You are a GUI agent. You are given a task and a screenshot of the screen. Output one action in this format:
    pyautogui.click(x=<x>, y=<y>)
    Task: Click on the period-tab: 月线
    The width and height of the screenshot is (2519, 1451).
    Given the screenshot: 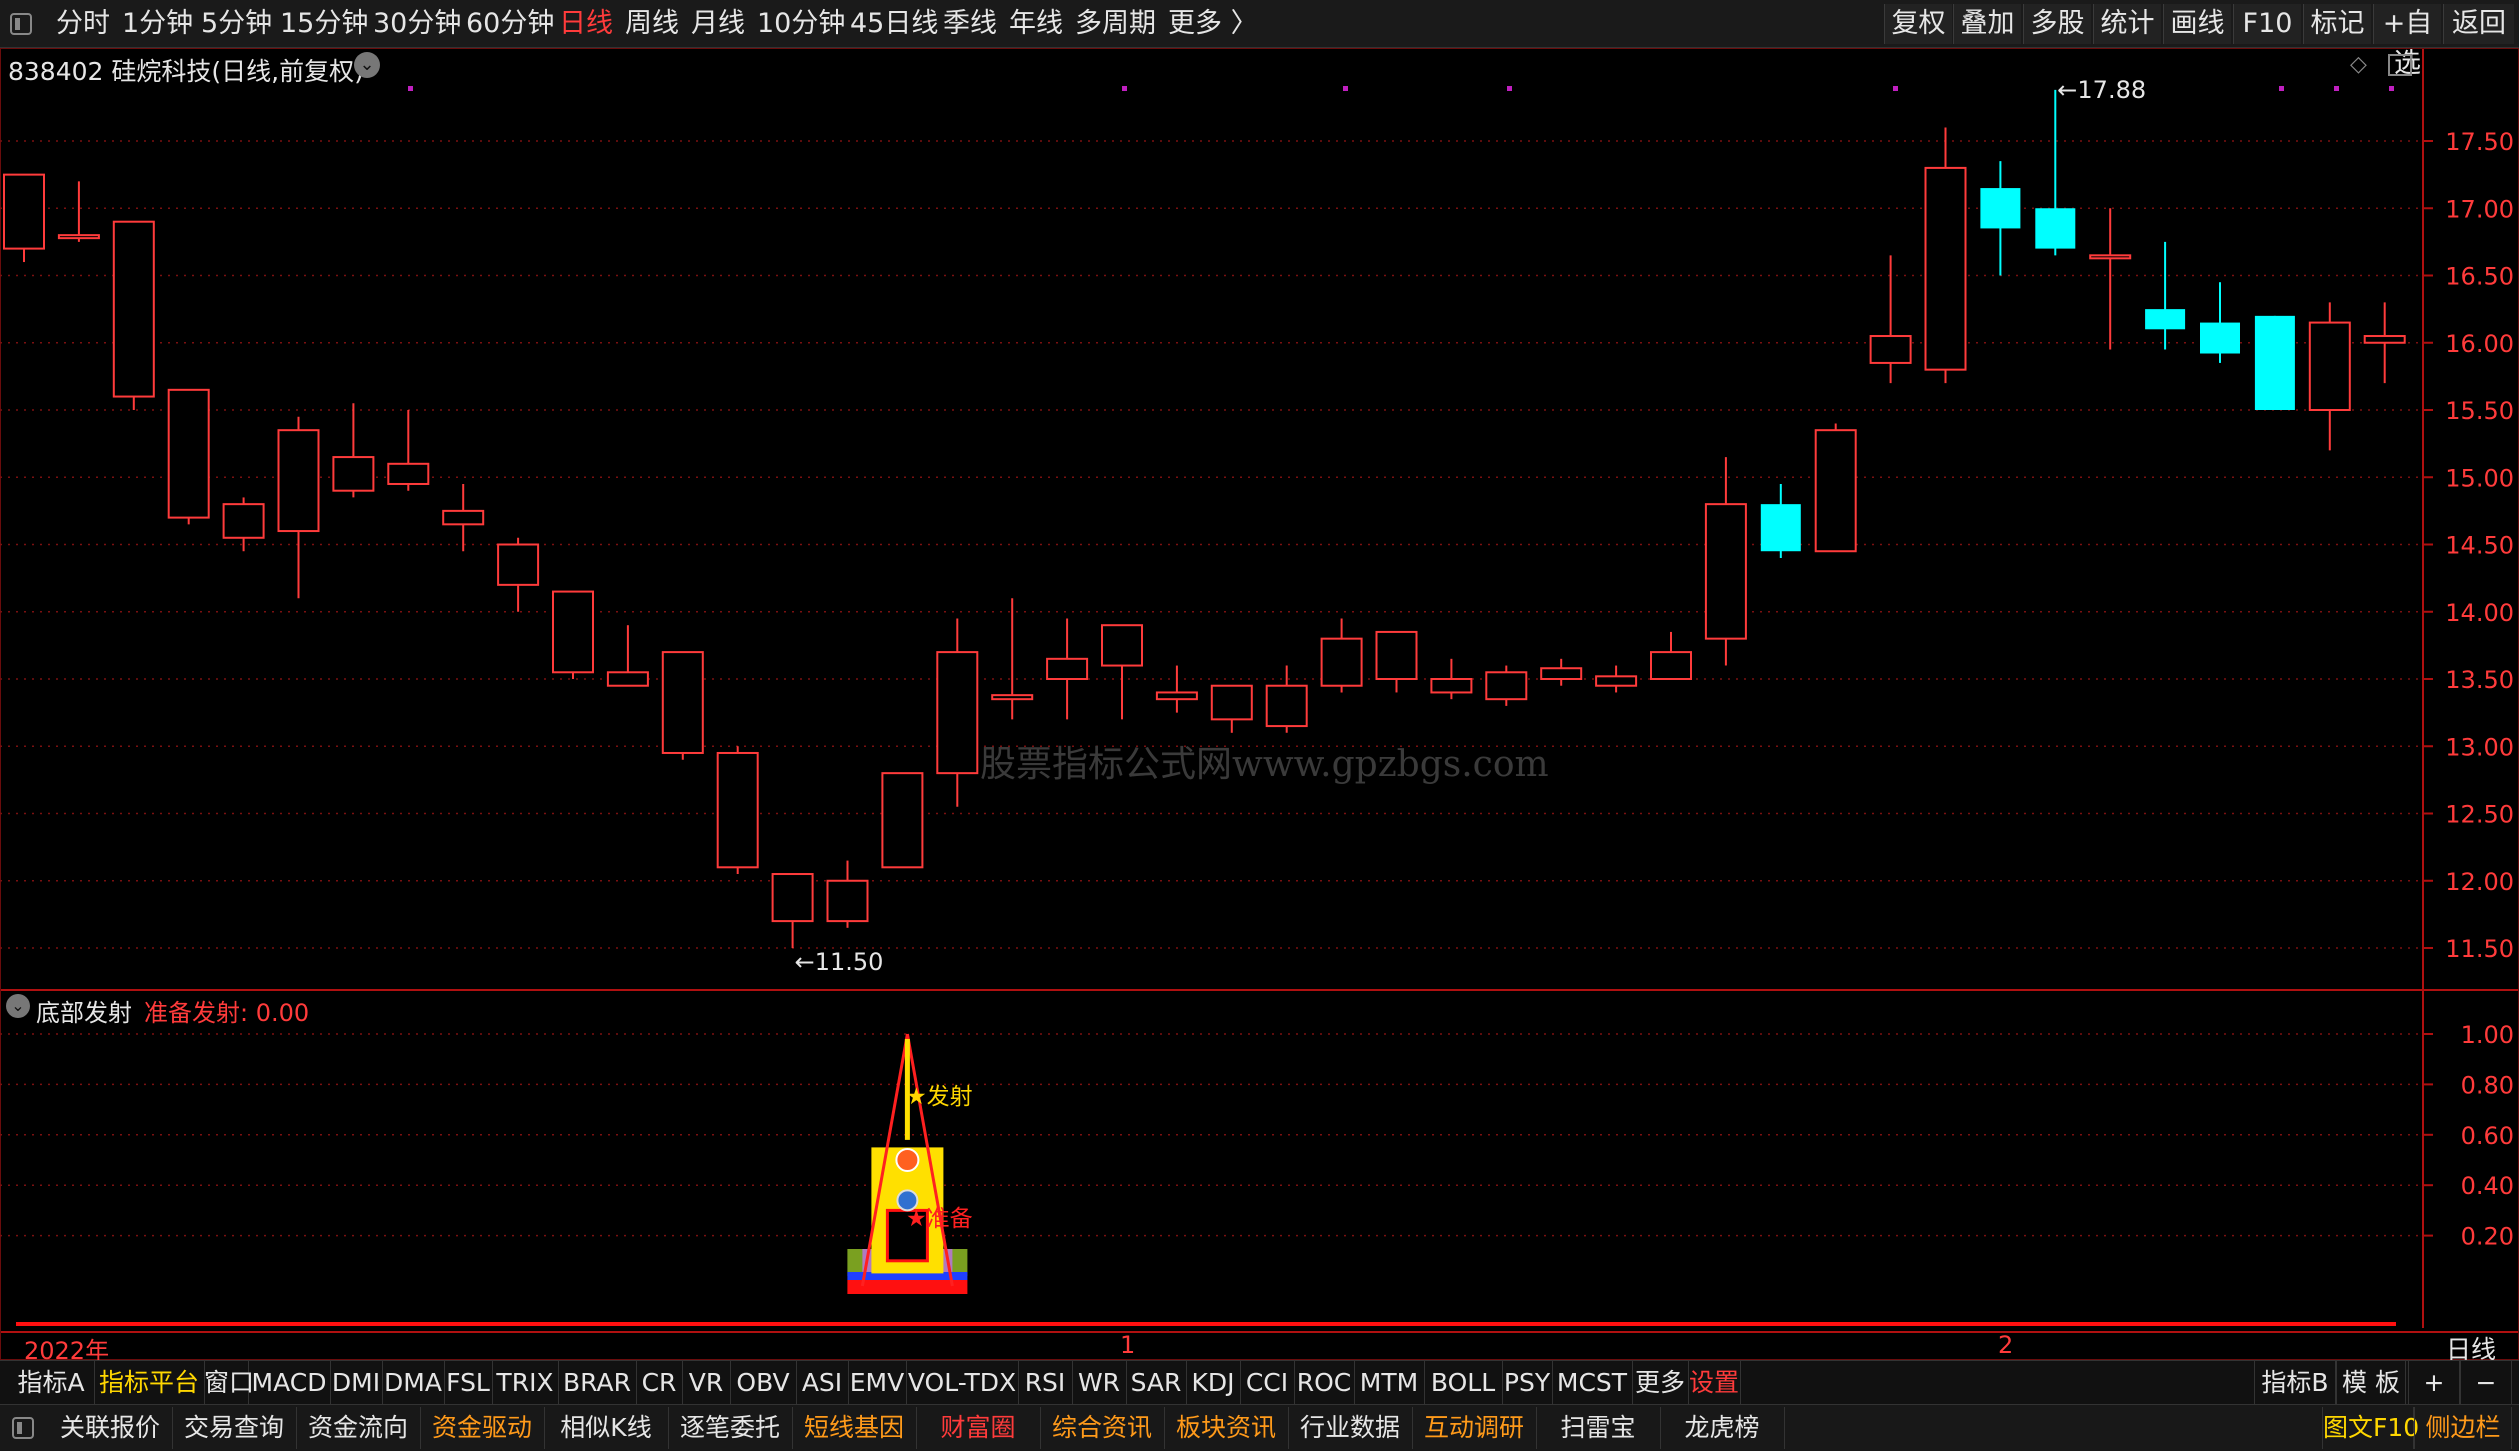 What is the action you would take?
    pyautogui.click(x=718, y=24)
    